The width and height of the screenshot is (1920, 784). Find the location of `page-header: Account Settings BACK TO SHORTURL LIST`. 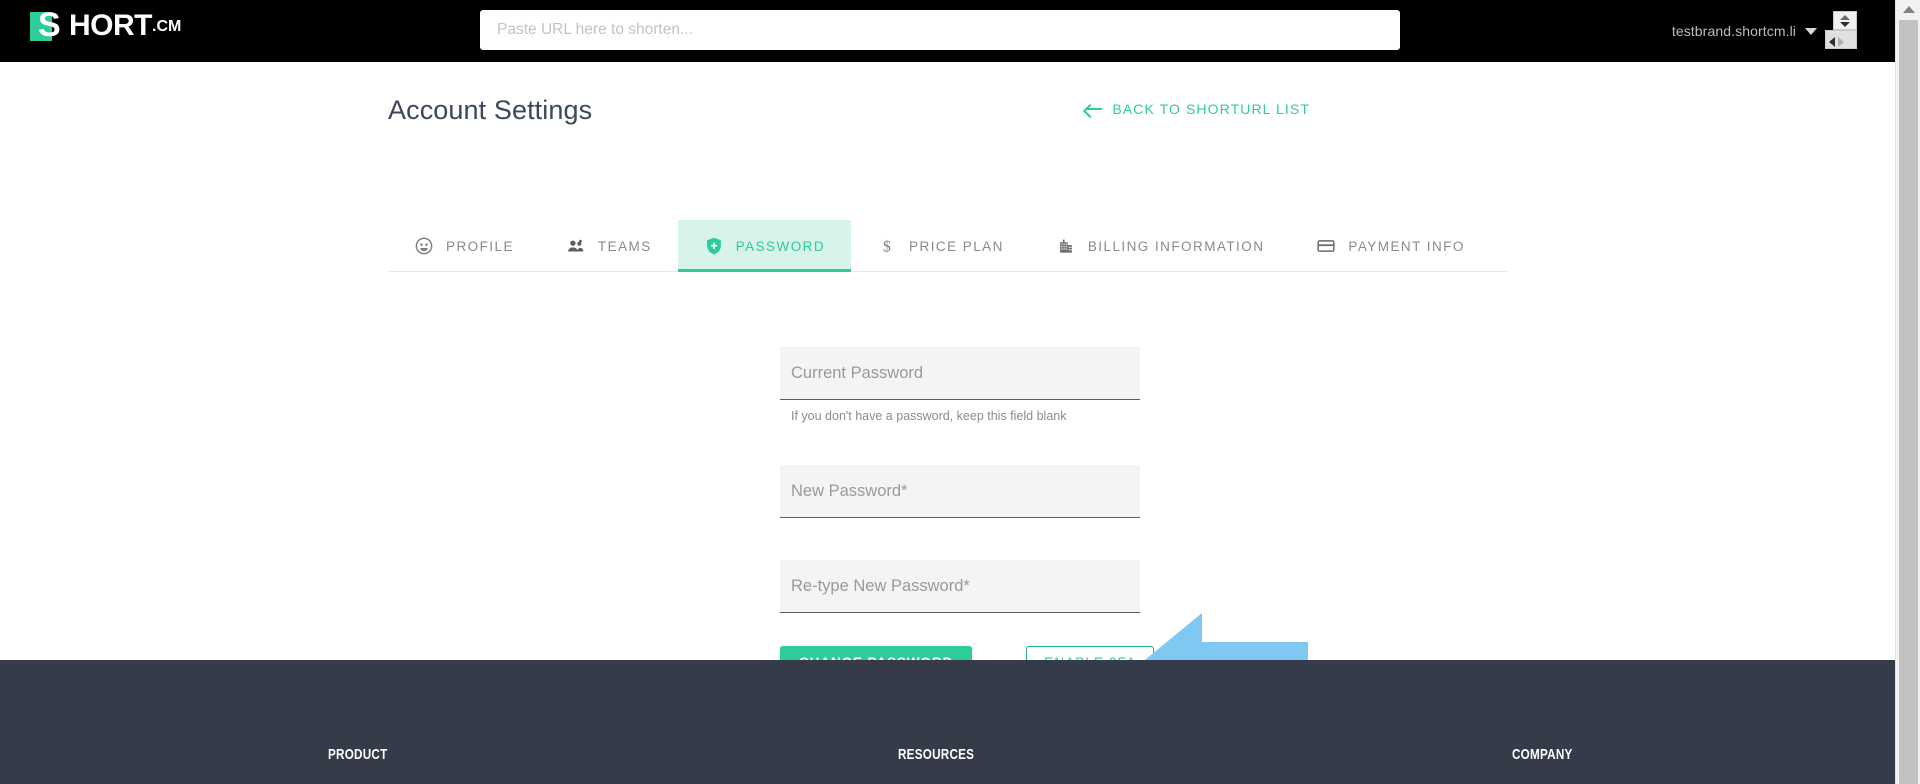

page-header: Account Settings BACK TO SHORTURL LIST is located at coordinates (947, 116).